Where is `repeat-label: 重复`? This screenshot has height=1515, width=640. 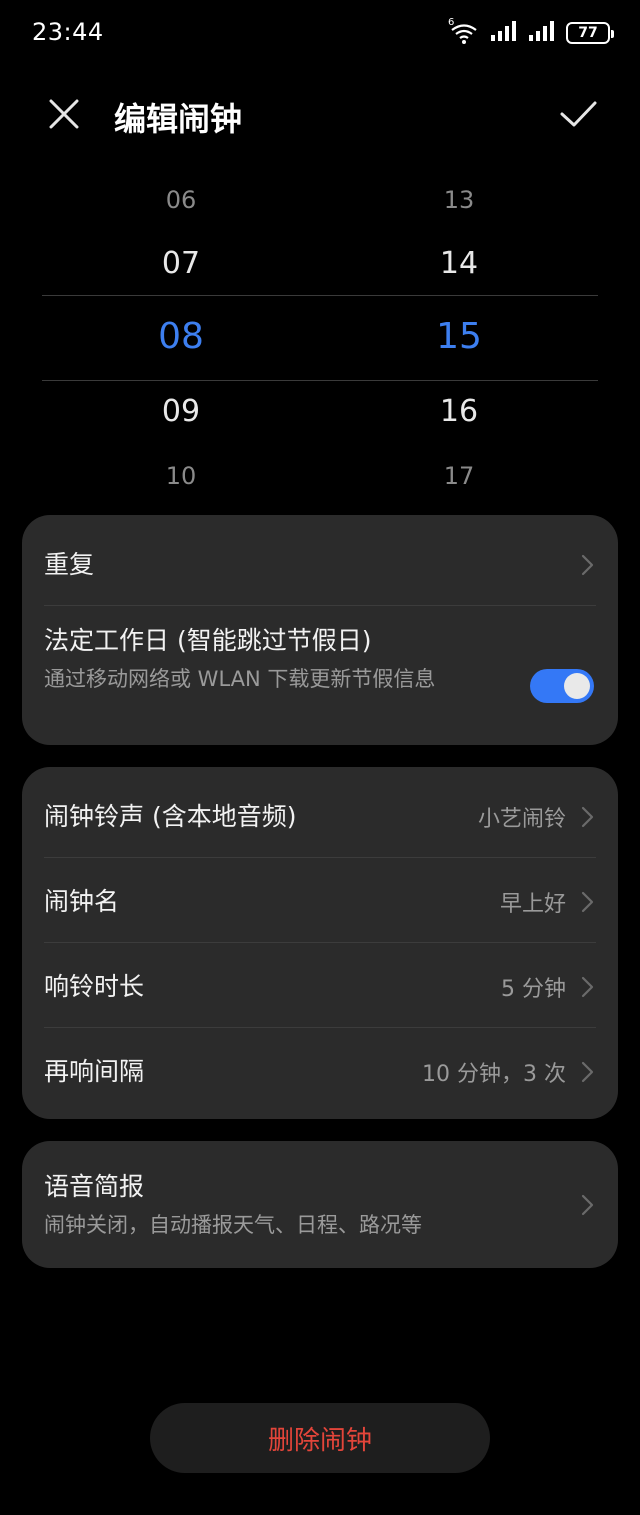 repeat-label: 重复 is located at coordinates (69, 564).